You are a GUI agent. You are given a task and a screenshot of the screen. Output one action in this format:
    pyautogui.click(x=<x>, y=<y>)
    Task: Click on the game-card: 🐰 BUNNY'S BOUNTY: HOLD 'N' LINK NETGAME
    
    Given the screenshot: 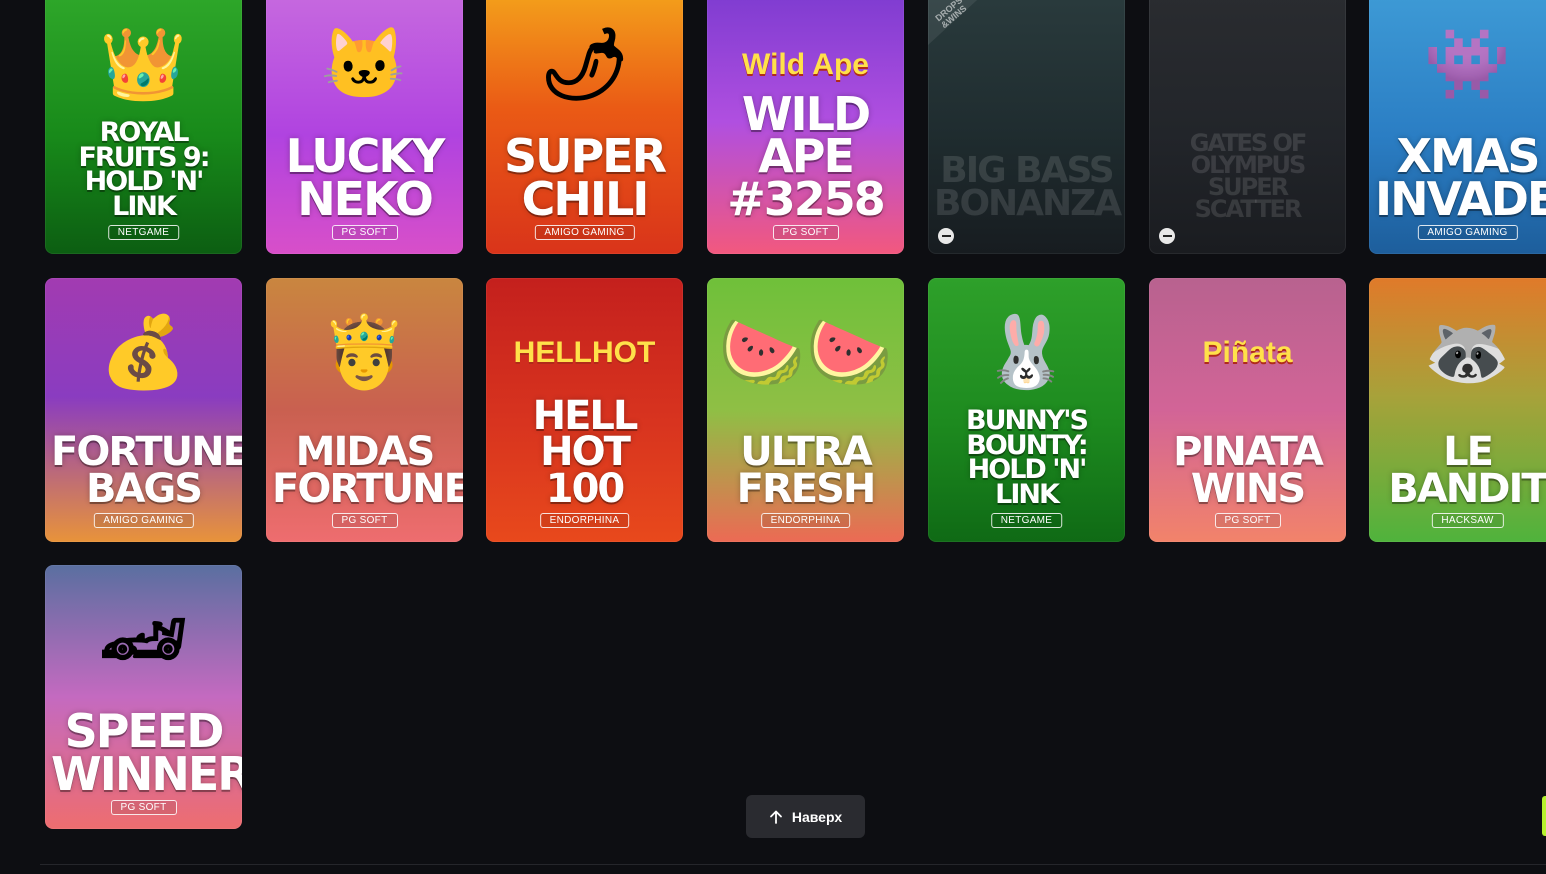 What is the action you would take?
    pyautogui.click(x=1026, y=410)
    